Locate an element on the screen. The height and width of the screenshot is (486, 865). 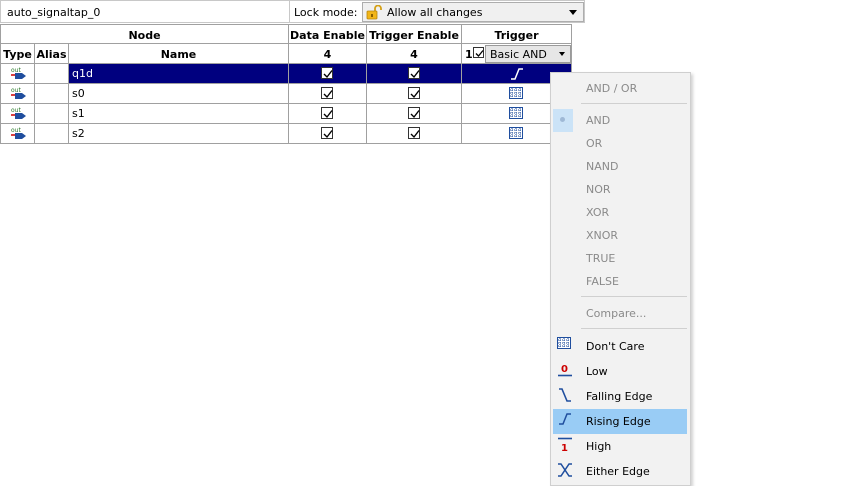
menu-item-falling-edge: Falling Edge is located at coordinates (620, 396).